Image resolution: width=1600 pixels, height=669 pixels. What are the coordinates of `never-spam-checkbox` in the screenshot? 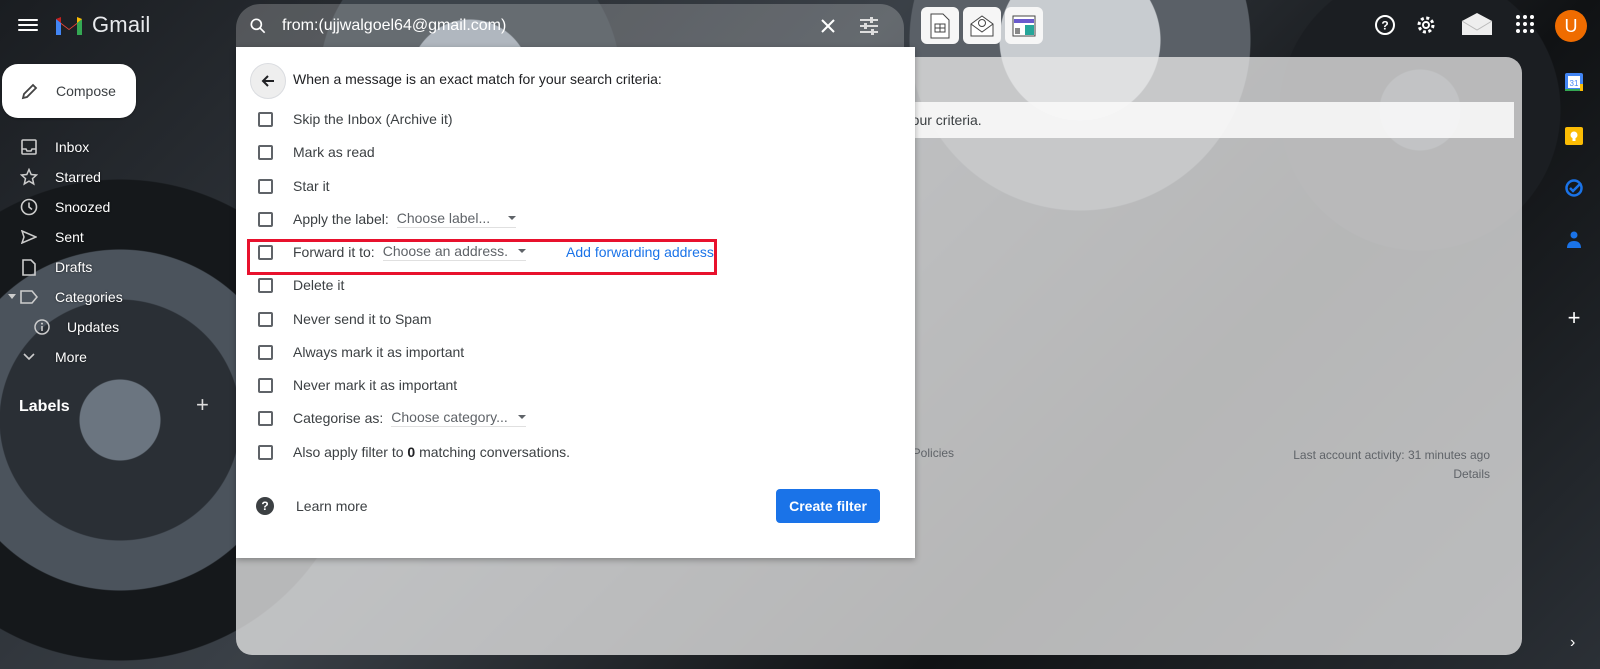 It's located at (265, 319).